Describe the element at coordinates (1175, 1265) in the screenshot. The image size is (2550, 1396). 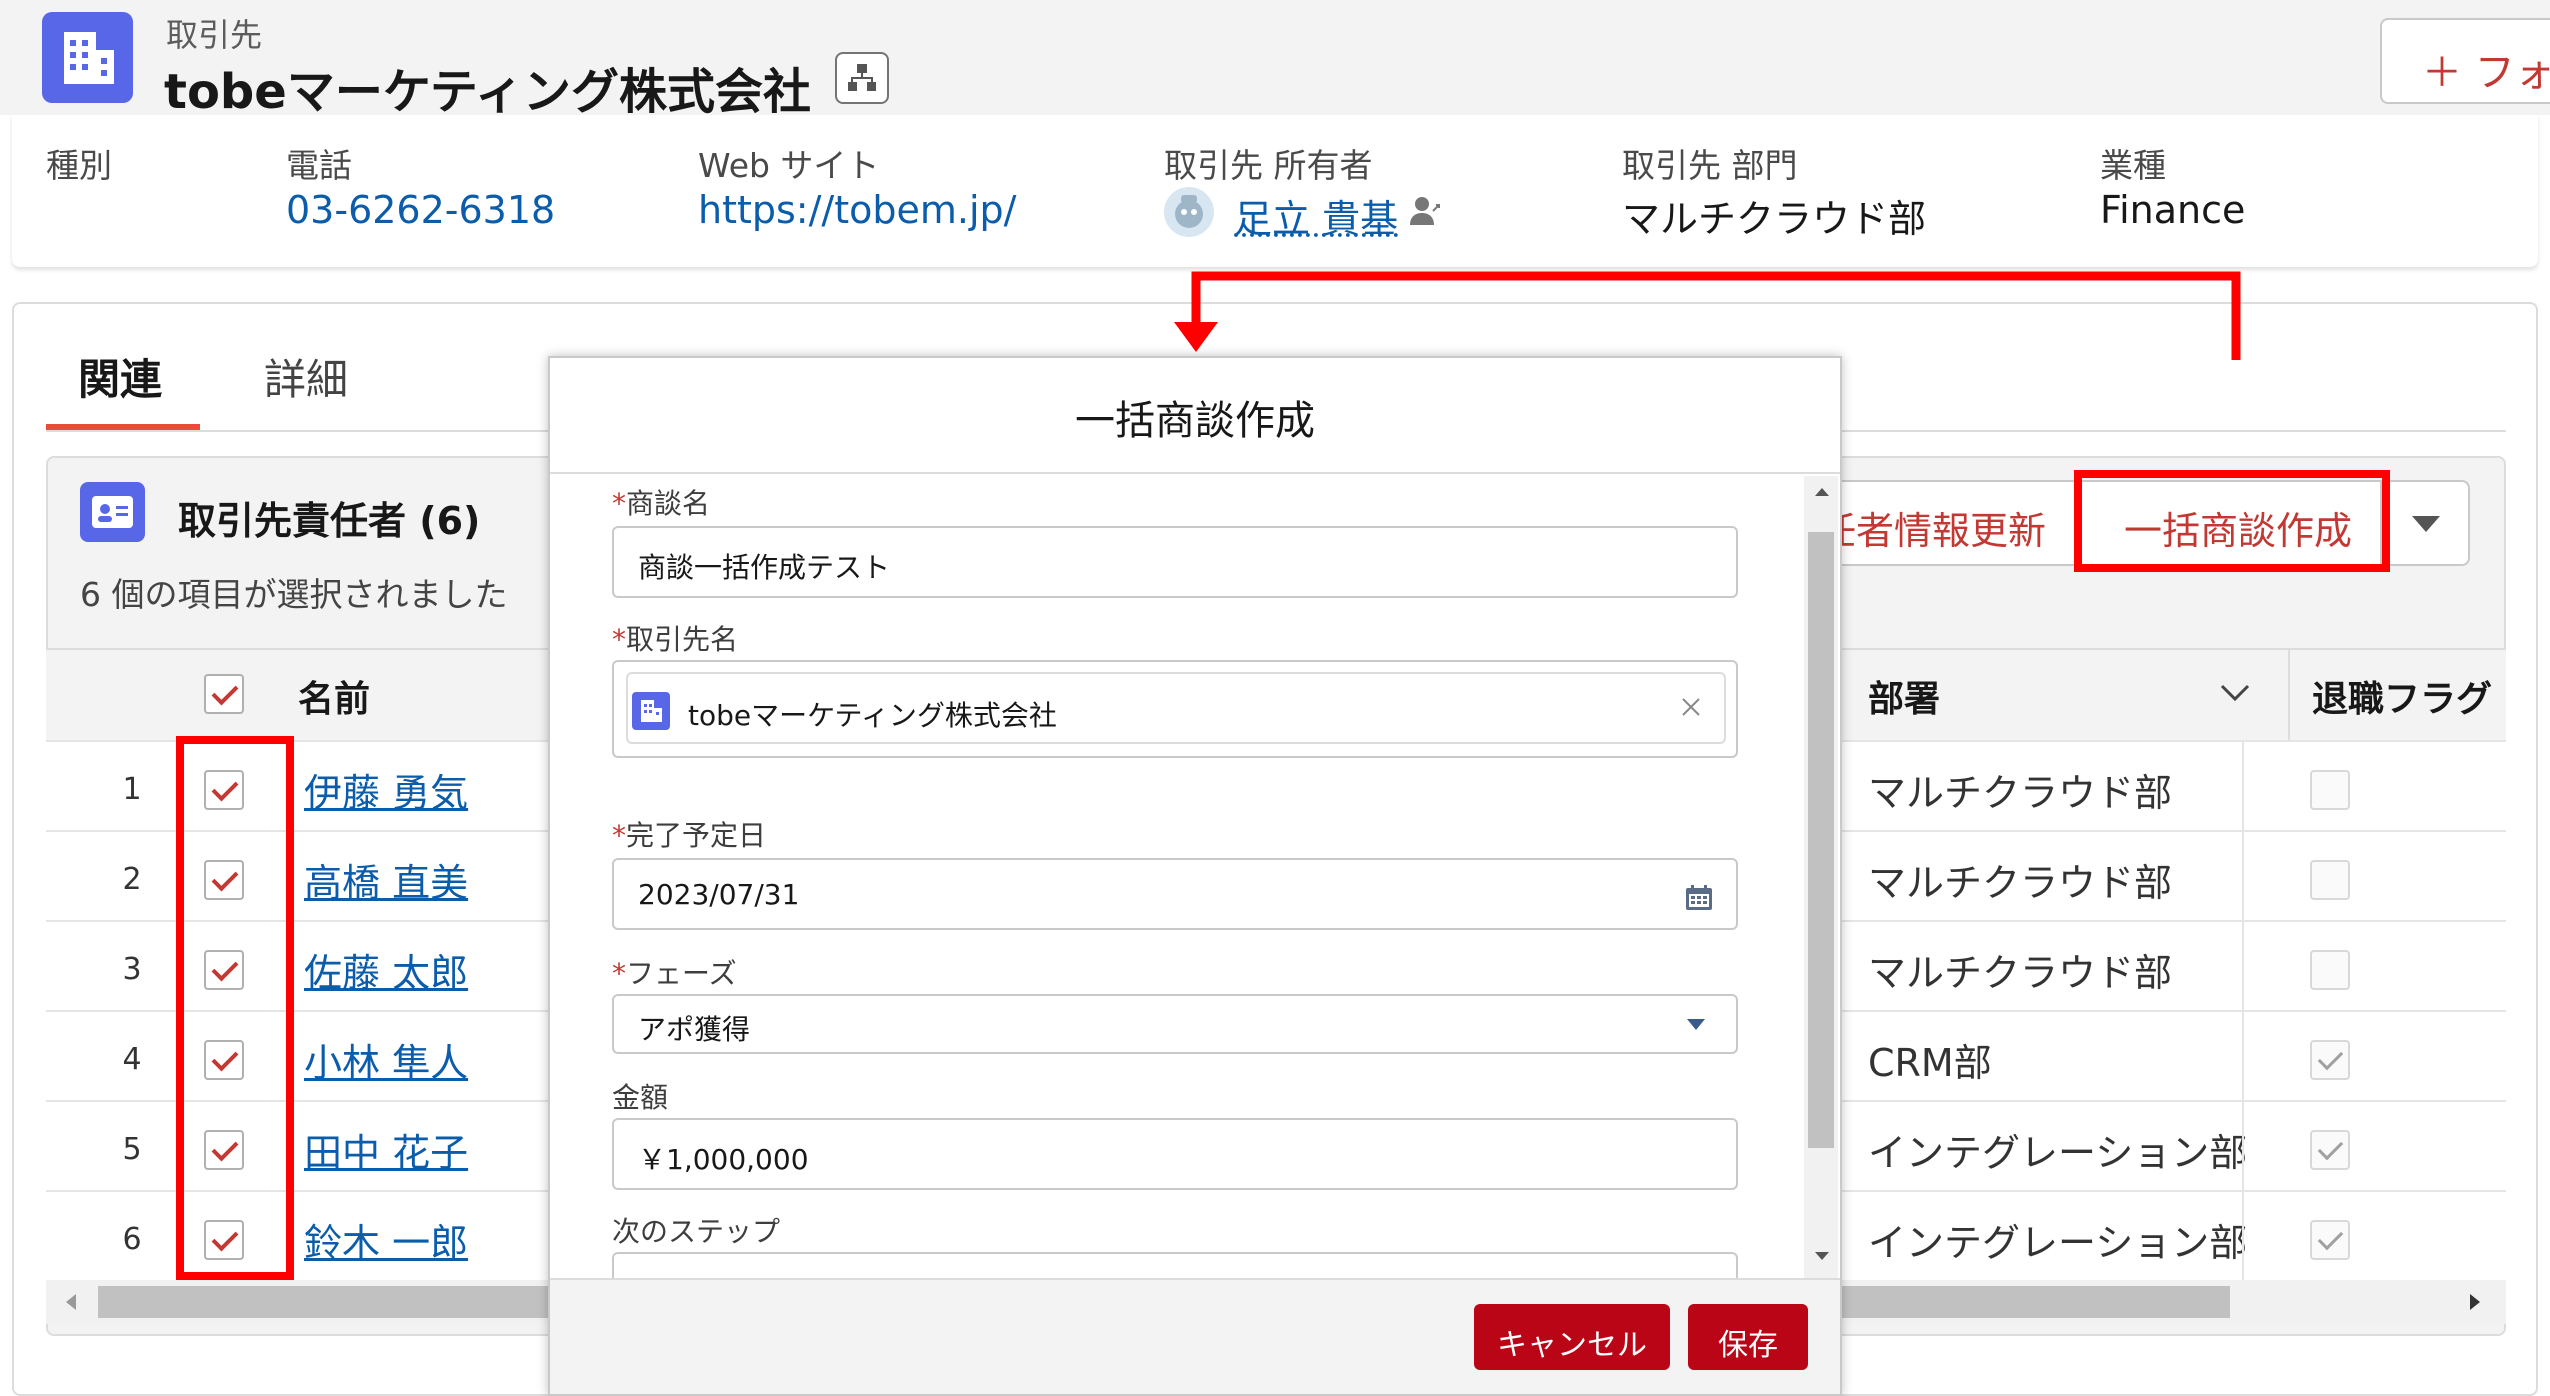
I see `next-step-input` at that location.